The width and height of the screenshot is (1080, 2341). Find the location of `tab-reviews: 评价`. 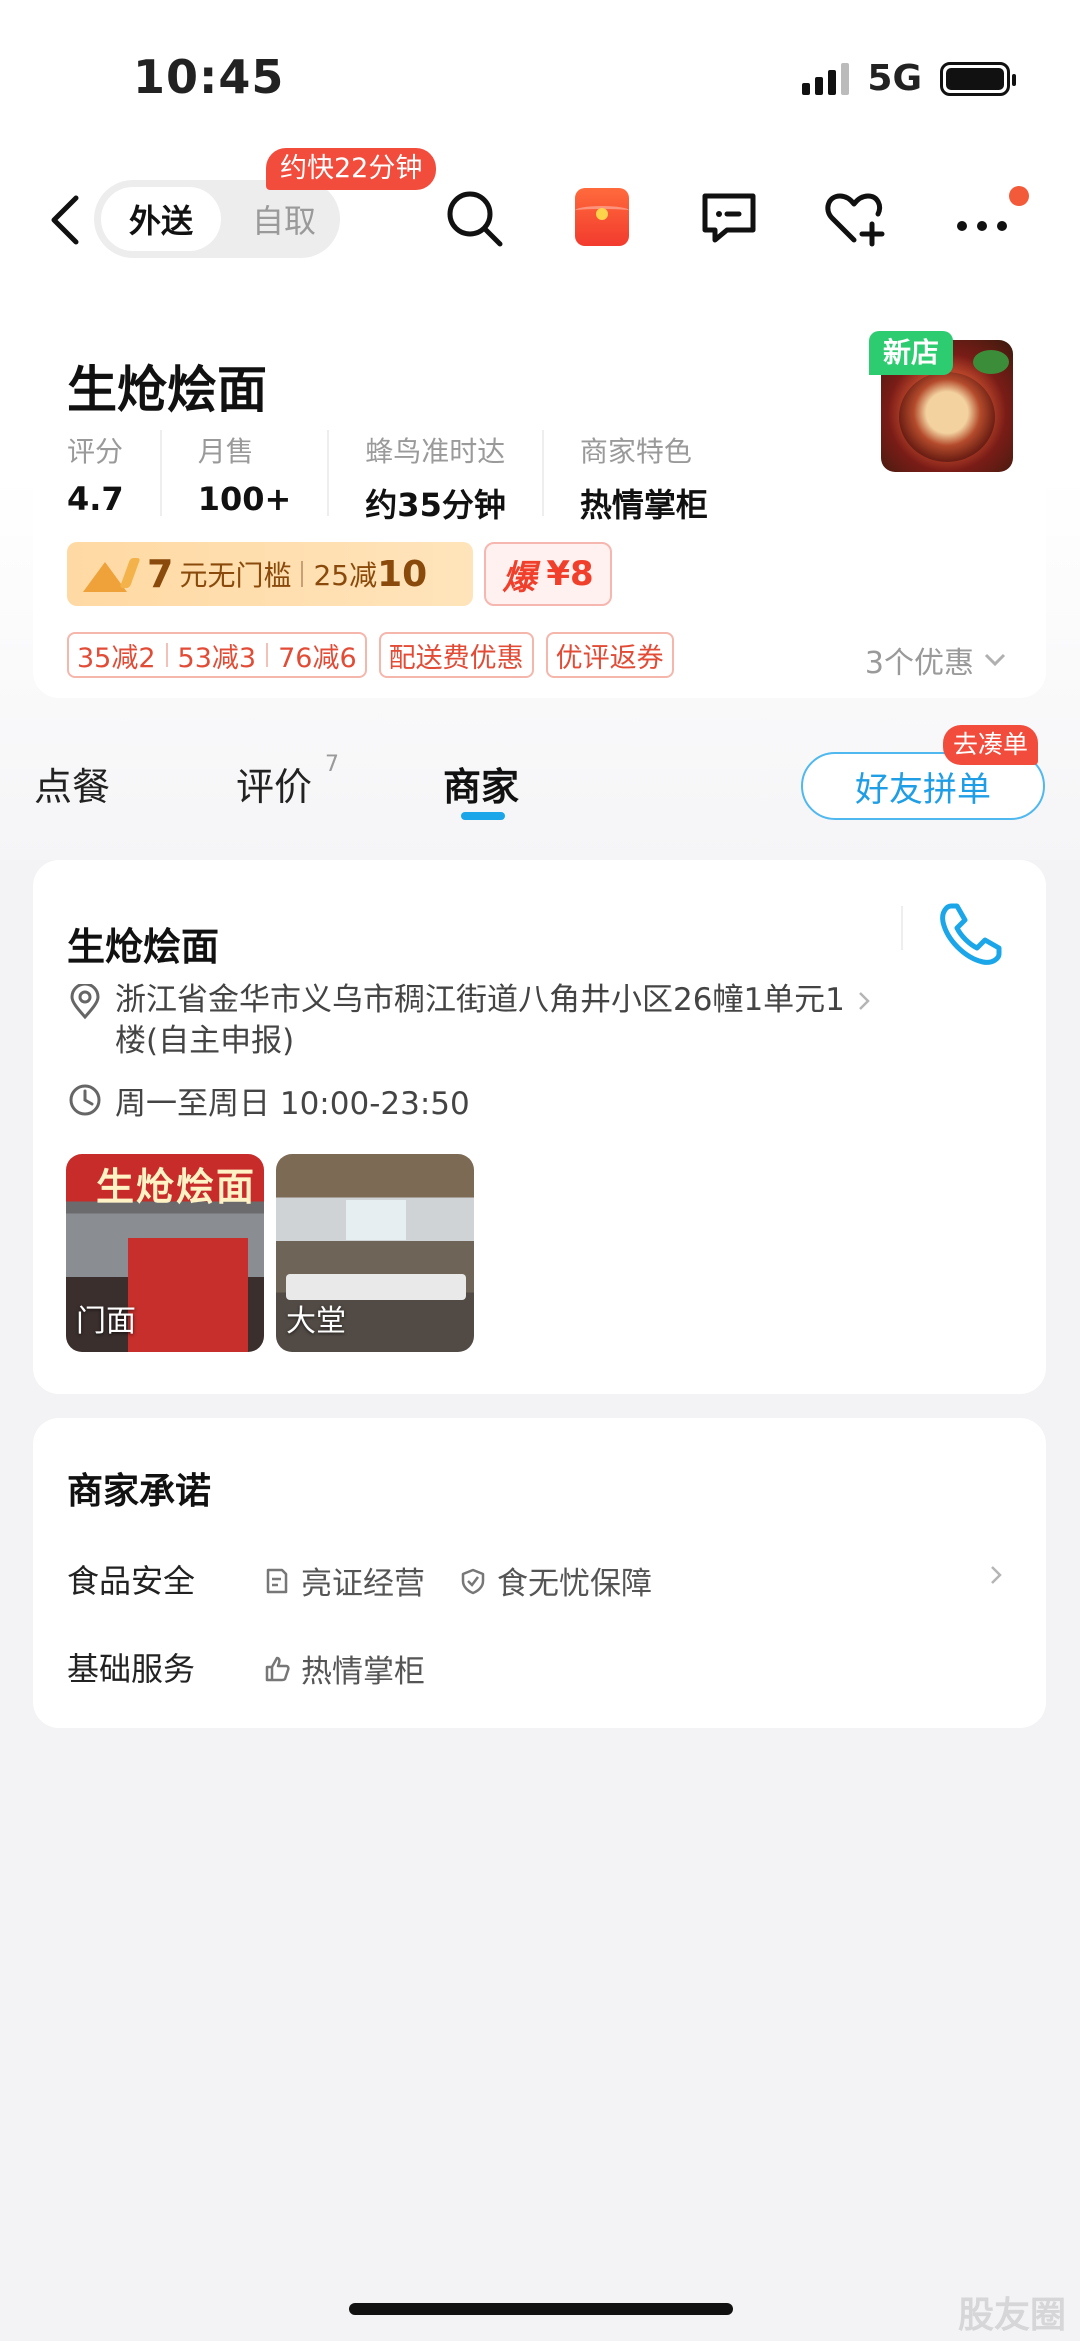

tab-reviews: 评价 is located at coordinates (274, 783).